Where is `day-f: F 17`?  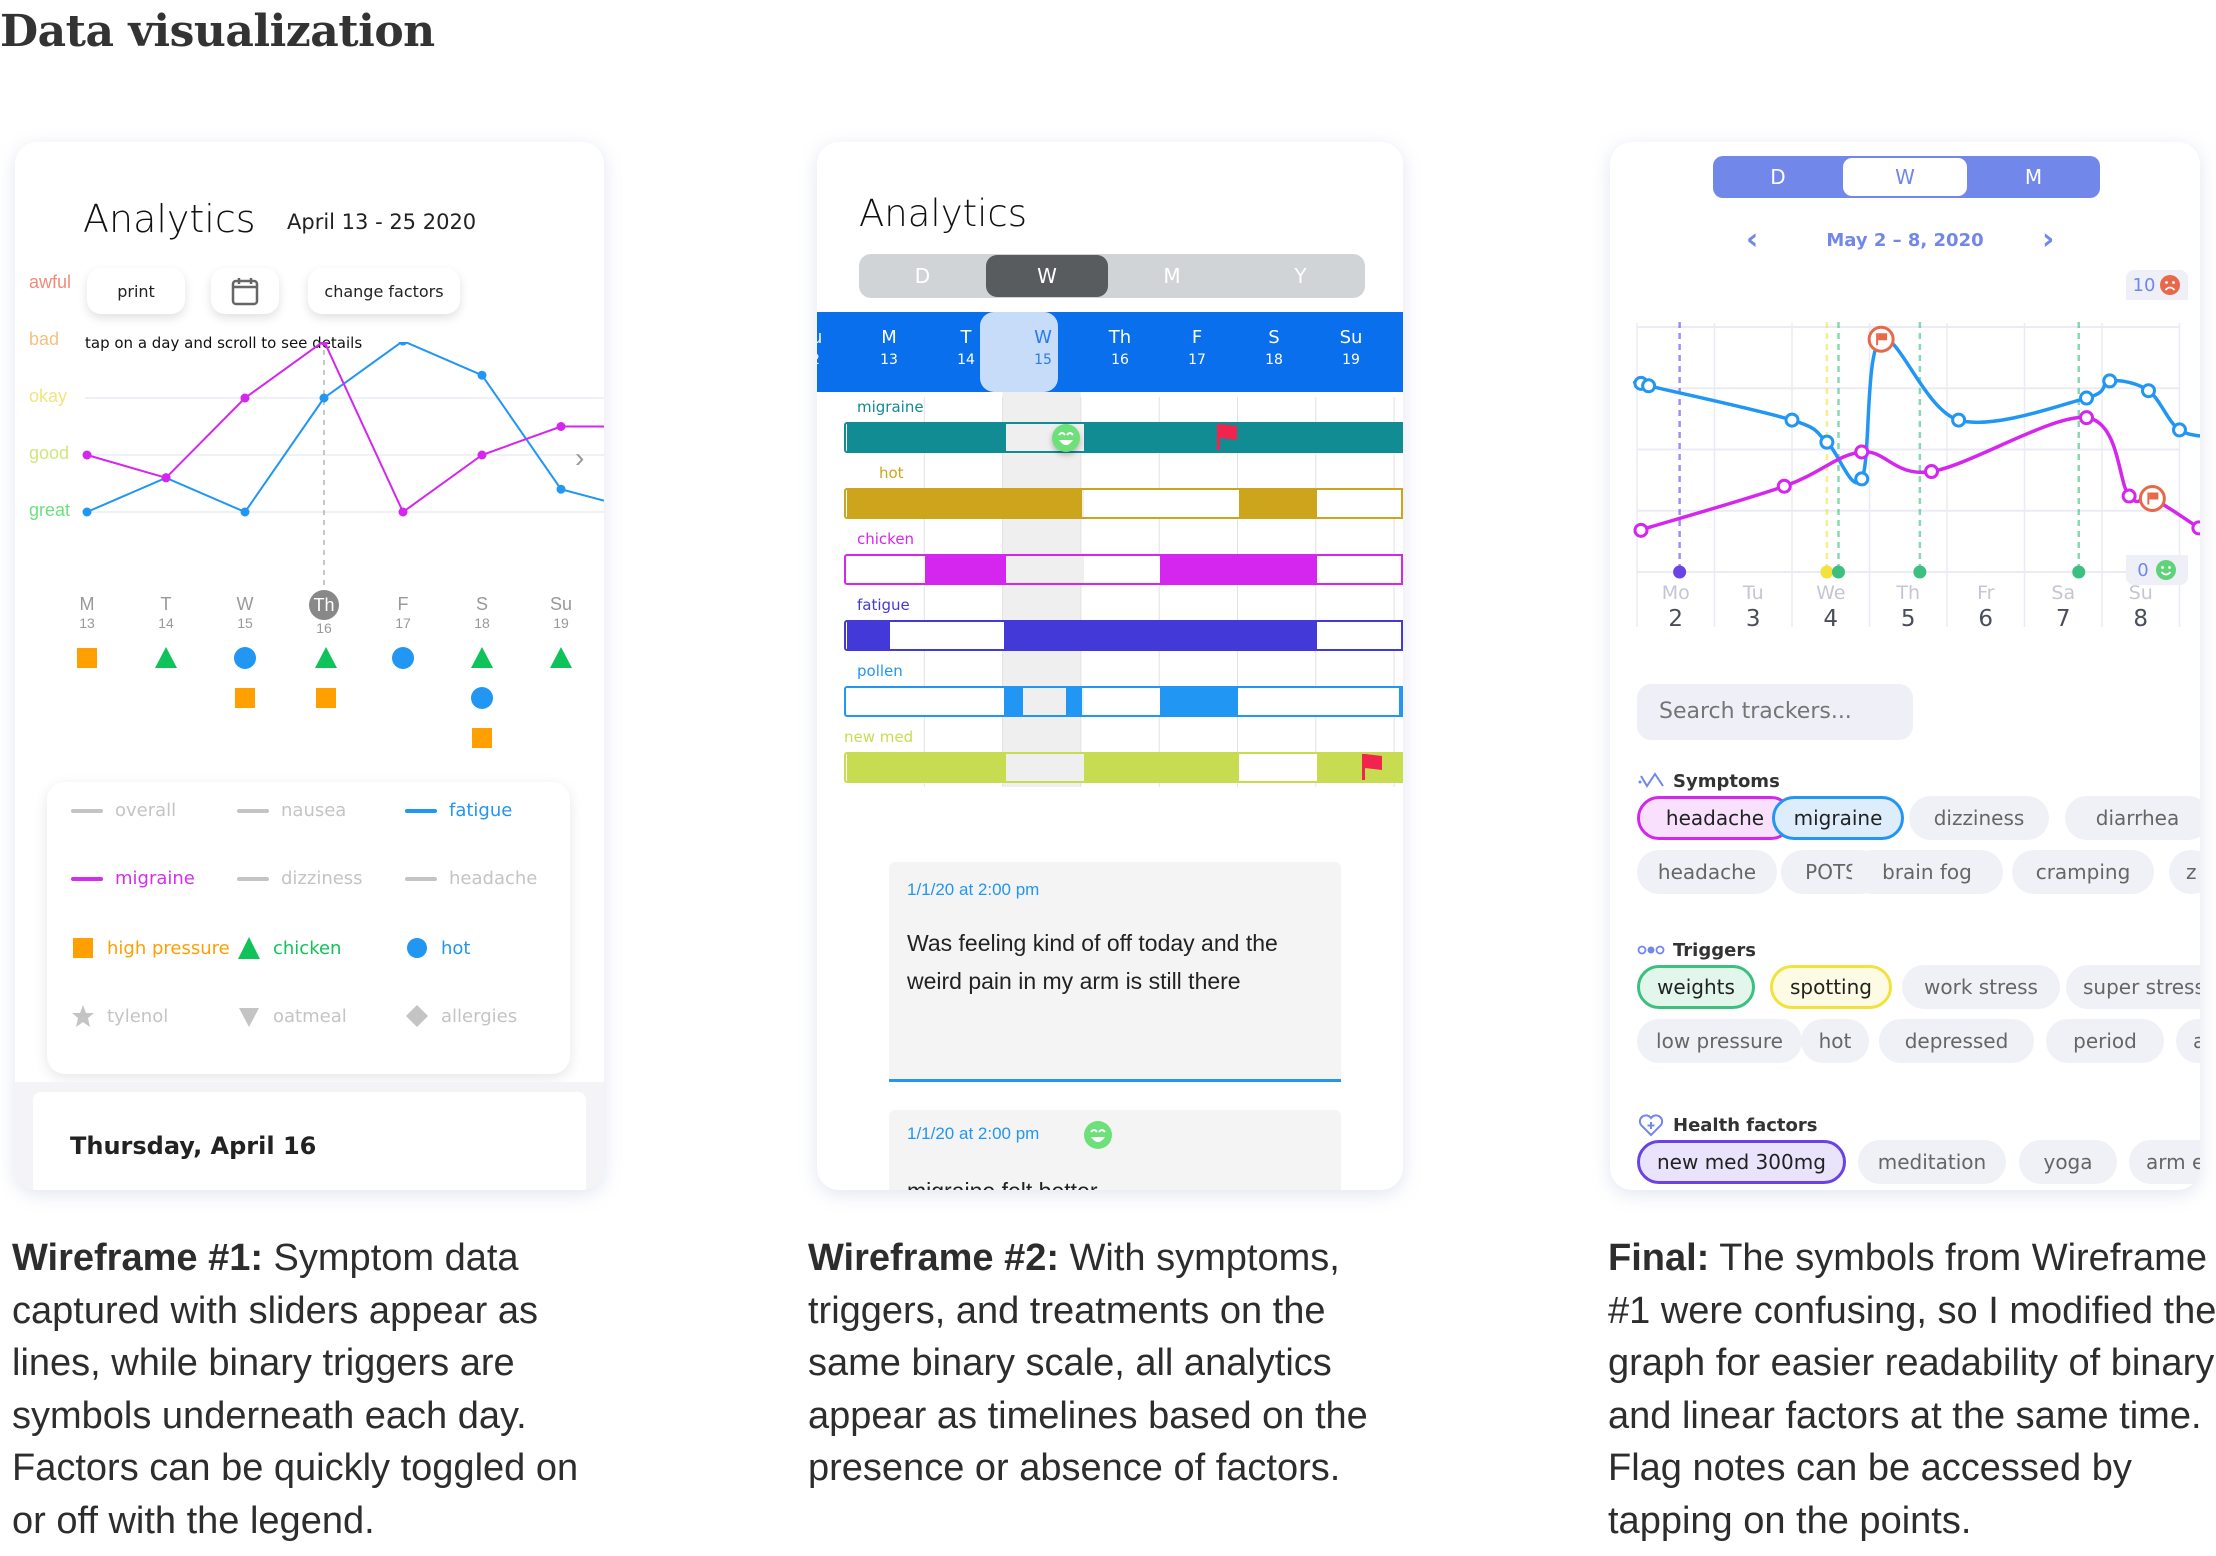 day-f: F 17 is located at coordinates (403, 612).